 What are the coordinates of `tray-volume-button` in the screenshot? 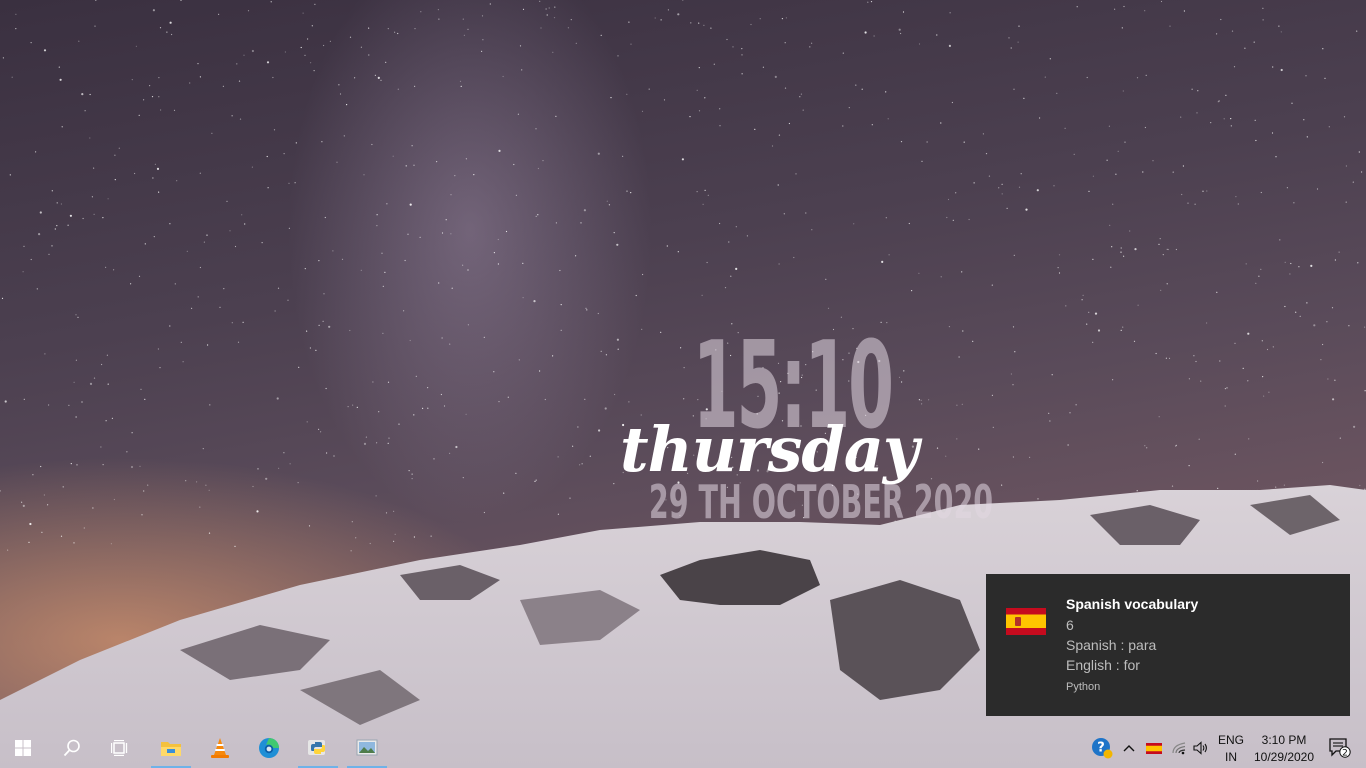 It's located at (1201, 748).